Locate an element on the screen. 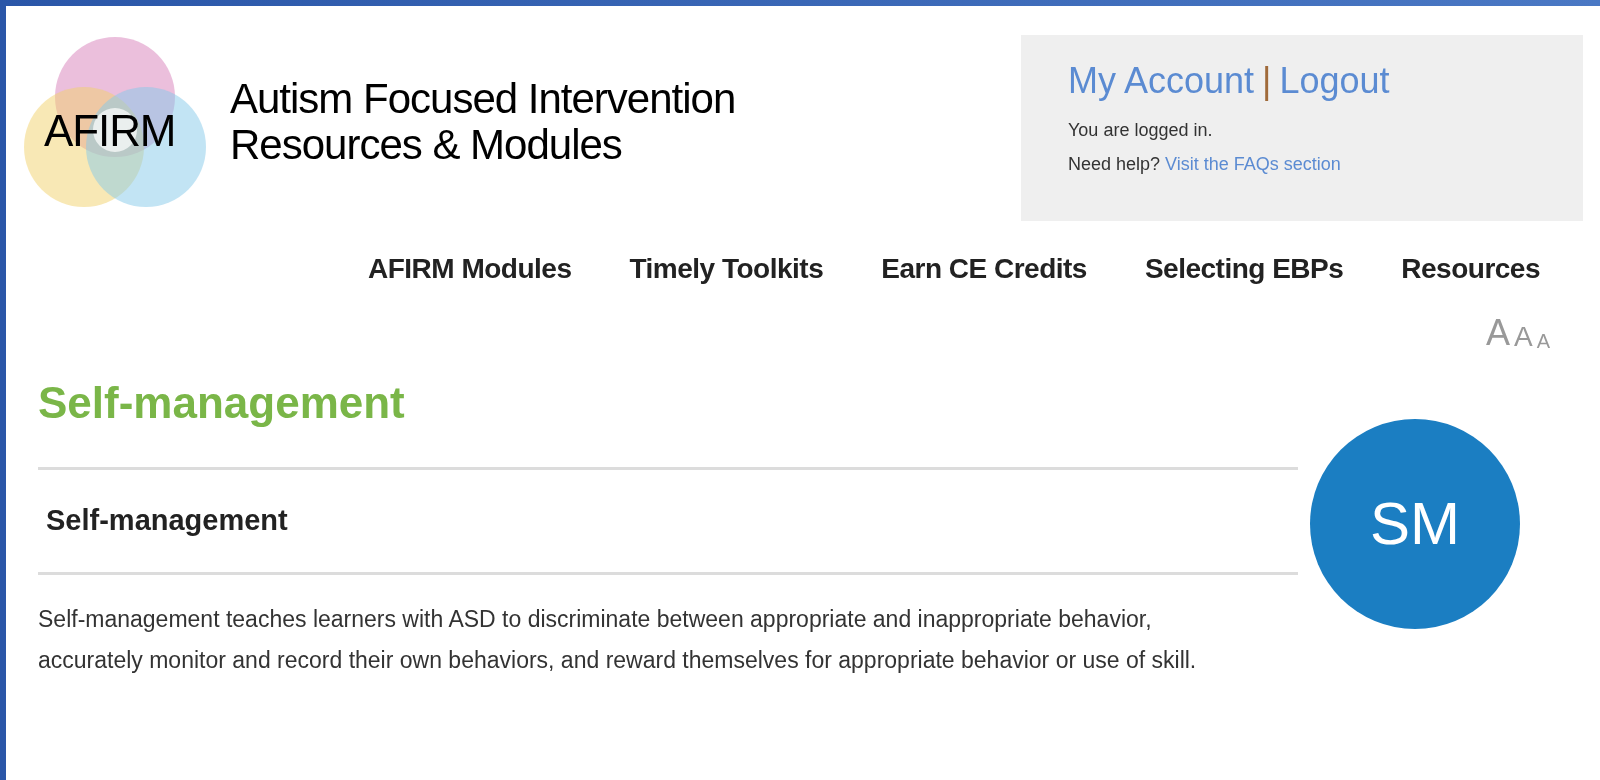 This screenshot has height=780, width=1600. nav-link: AFIRM Modules is located at coordinates (470, 269).